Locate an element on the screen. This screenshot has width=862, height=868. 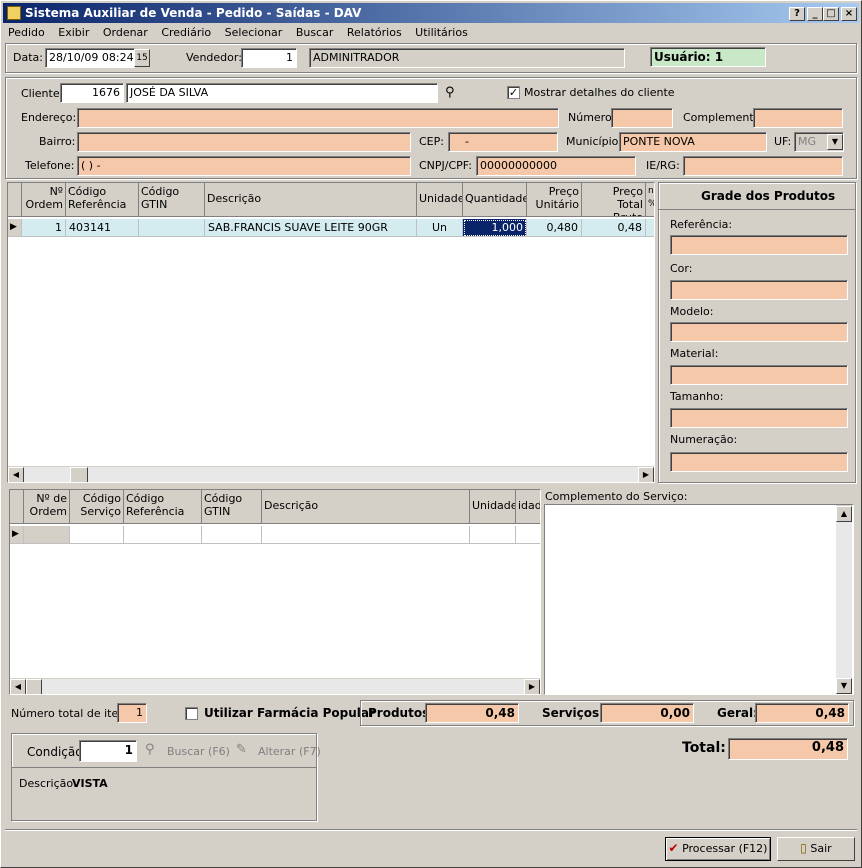
scroll-left-icon: ◀ is located at coordinates (16, 474).